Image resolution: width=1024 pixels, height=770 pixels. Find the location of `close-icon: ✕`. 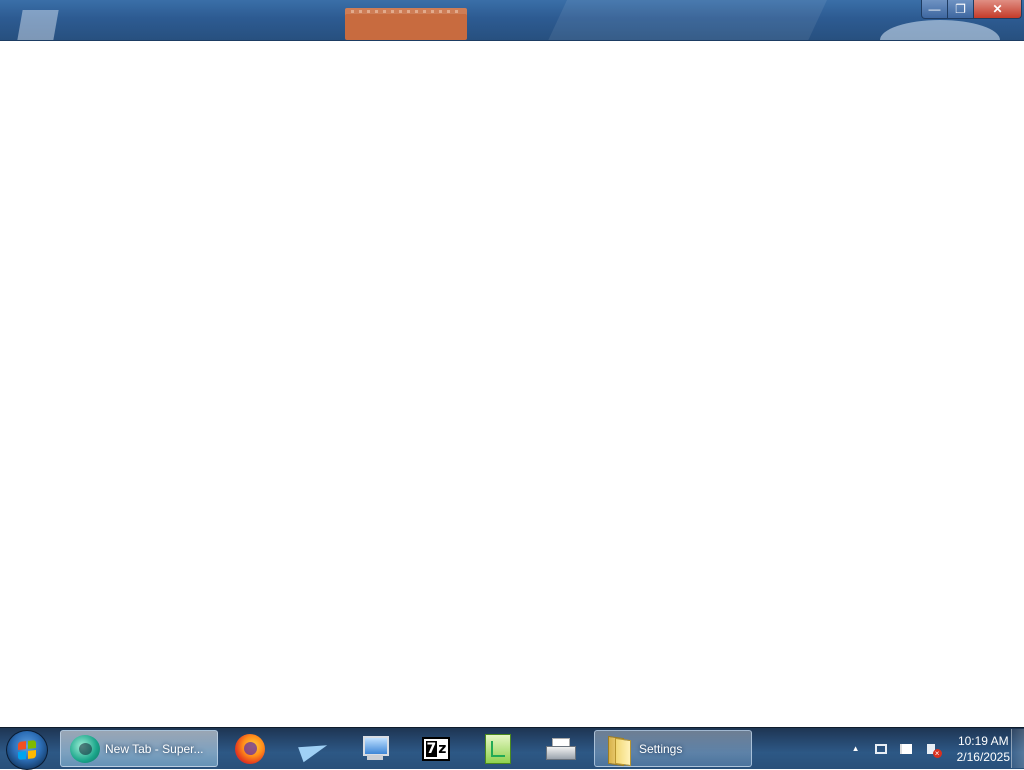

close-icon: ✕ is located at coordinates (997, 9).